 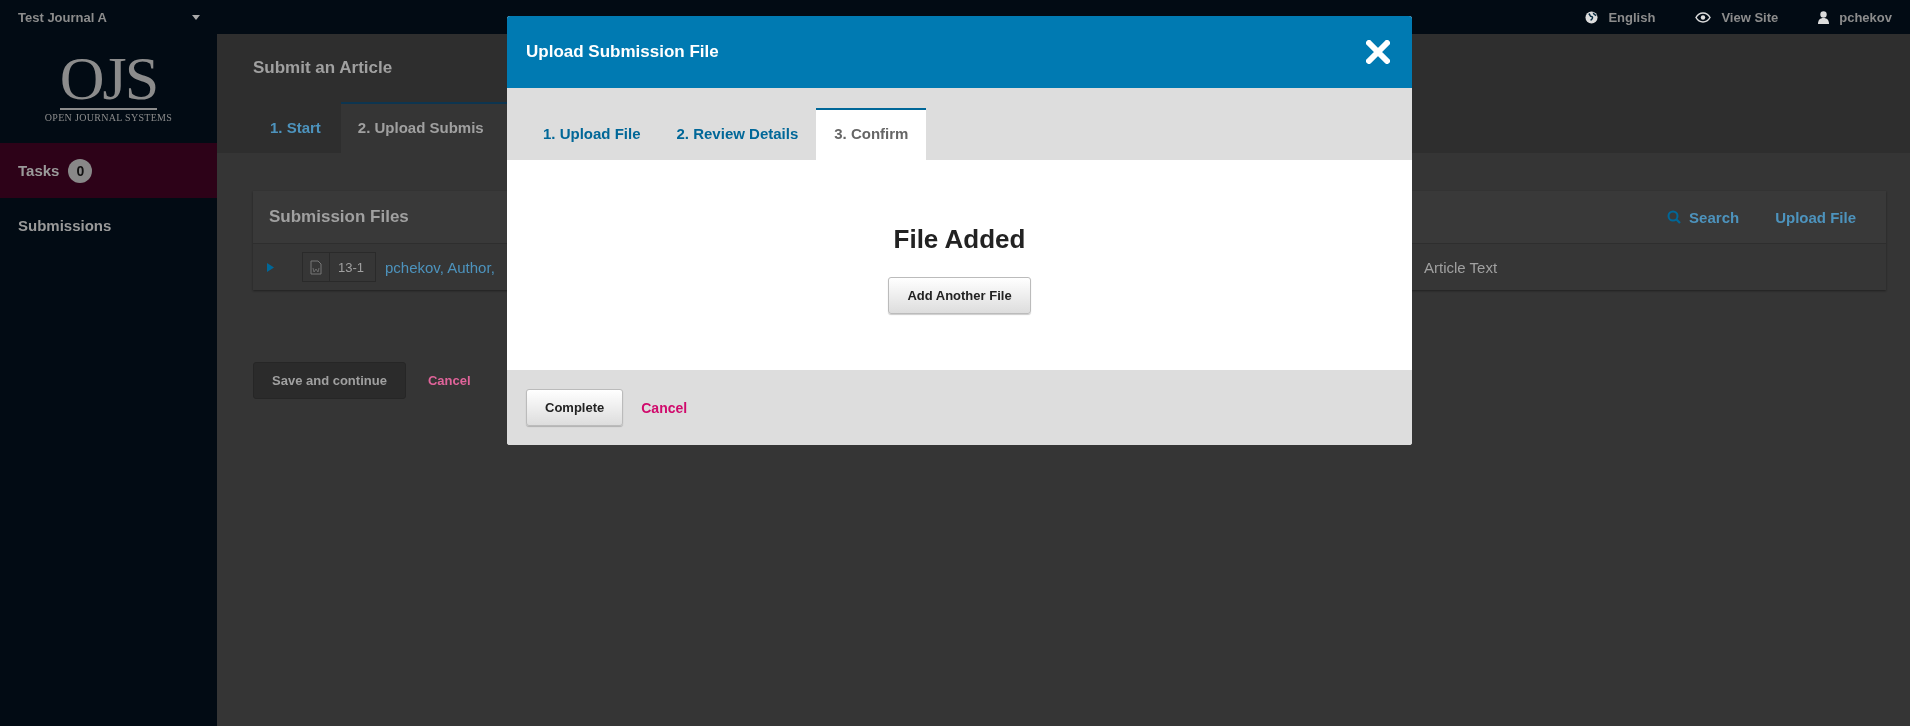 What do you see at coordinates (108, 85) in the screenshot?
I see `ojs-logo: OJS OPEN JOURNAL SYSTEMS` at bounding box center [108, 85].